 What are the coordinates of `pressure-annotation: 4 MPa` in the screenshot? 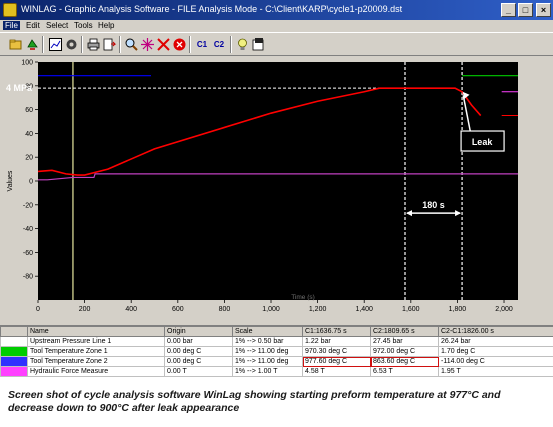 It's located at (19, 88).